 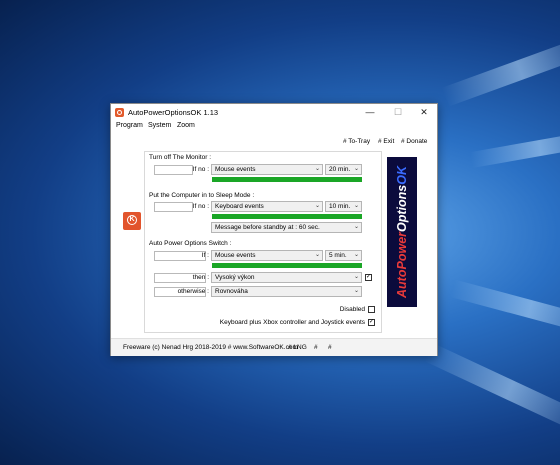 What do you see at coordinates (402, 175) in the screenshot?
I see `banner-text-ok: OK` at bounding box center [402, 175].